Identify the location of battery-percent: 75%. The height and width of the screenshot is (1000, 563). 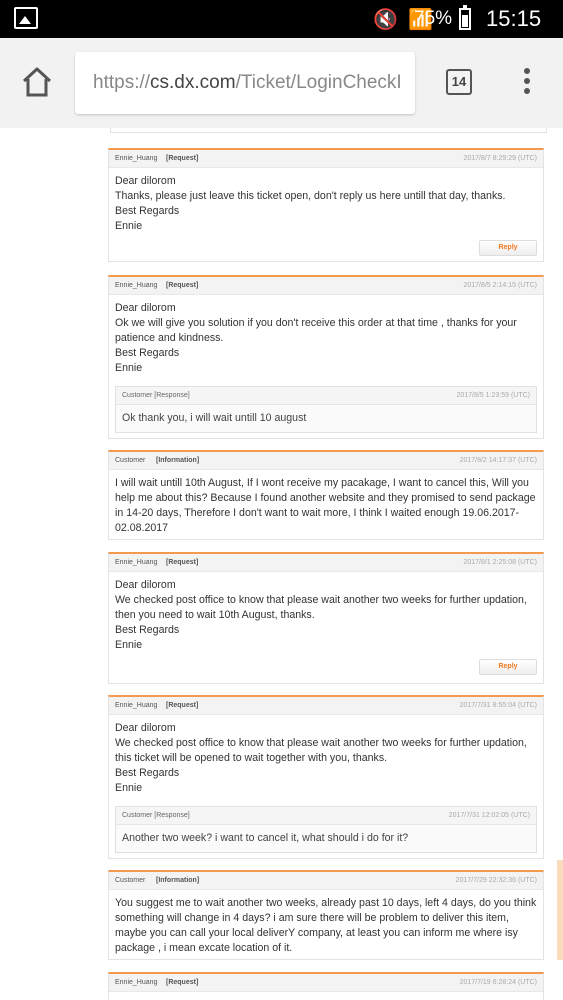
(433, 18).